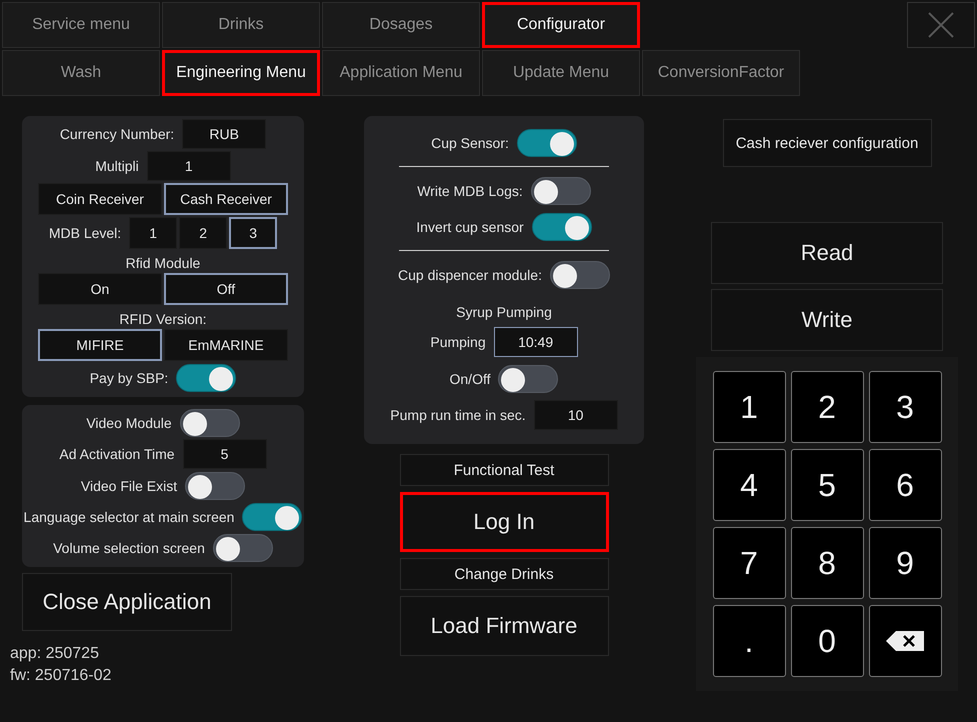 The height and width of the screenshot is (722, 977). What do you see at coordinates (61, 676) in the screenshot?
I see `version-text: fw: 250716-02` at bounding box center [61, 676].